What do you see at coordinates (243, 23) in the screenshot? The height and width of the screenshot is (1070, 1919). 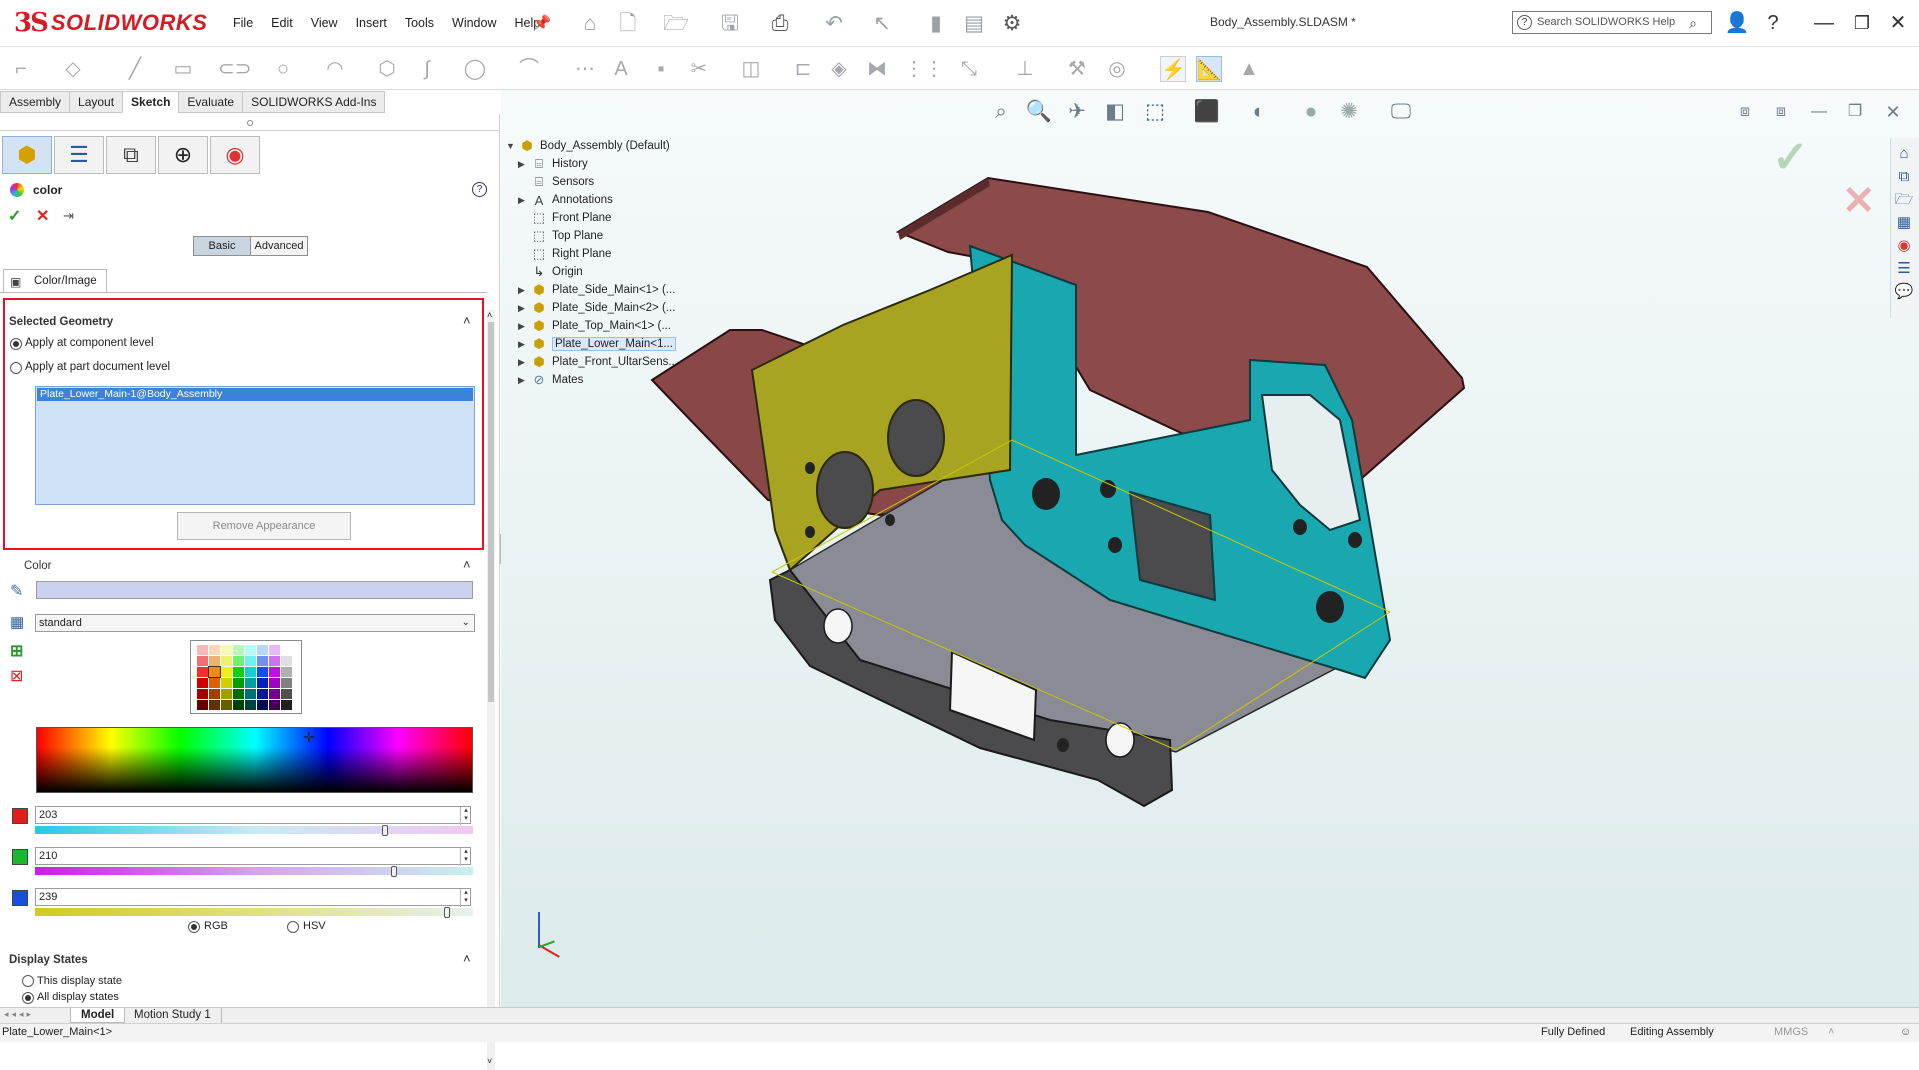 I see `menu-file: File` at bounding box center [243, 23].